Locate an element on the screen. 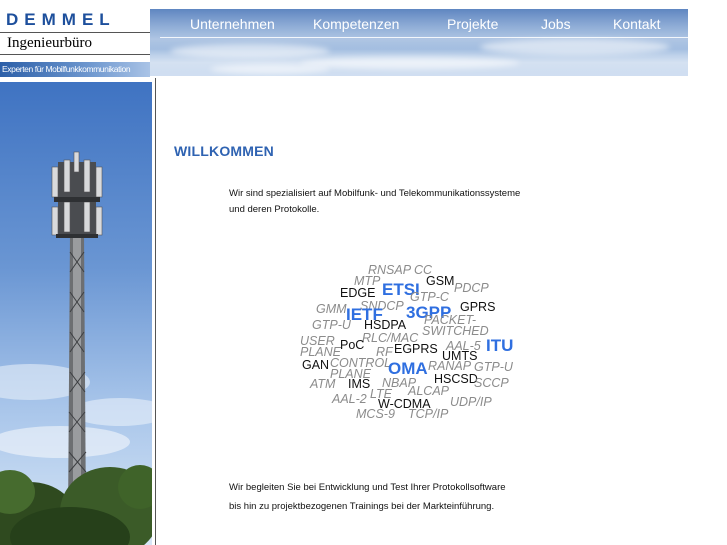 This screenshot has width=727, height=545. cloud-word: ALCAP is located at coordinates (428, 391).